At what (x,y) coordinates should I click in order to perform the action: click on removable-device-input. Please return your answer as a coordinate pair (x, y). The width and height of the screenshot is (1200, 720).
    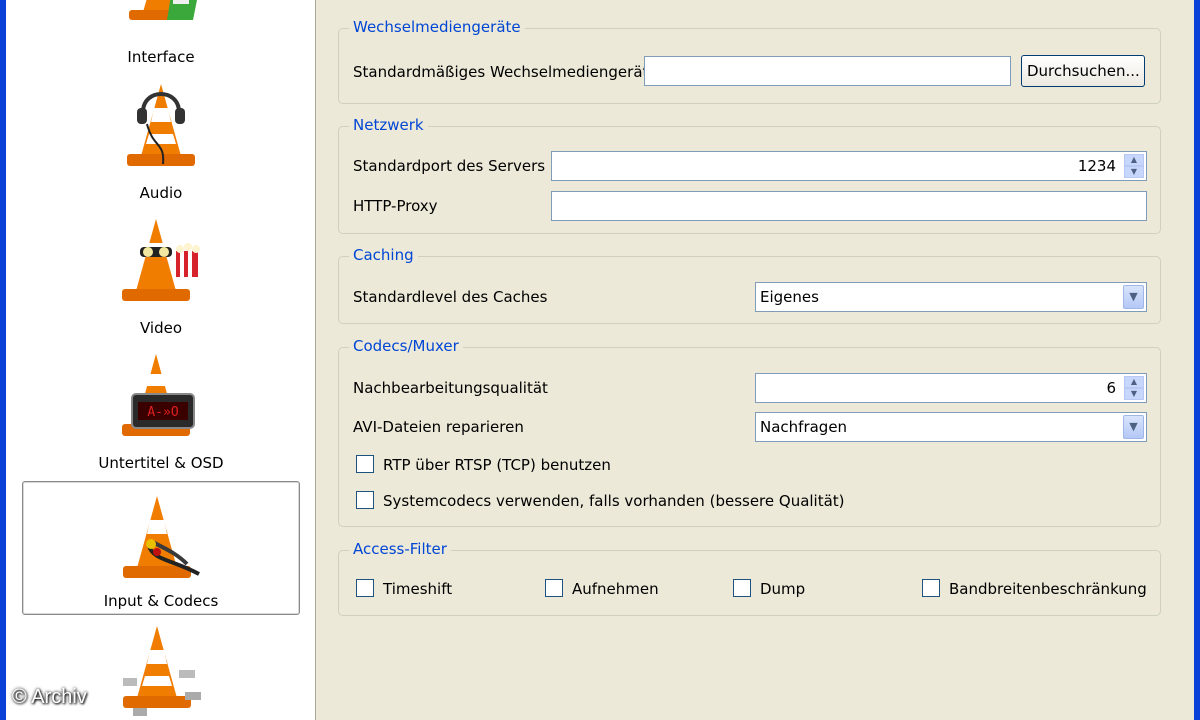
    Looking at the image, I should click on (827, 71).